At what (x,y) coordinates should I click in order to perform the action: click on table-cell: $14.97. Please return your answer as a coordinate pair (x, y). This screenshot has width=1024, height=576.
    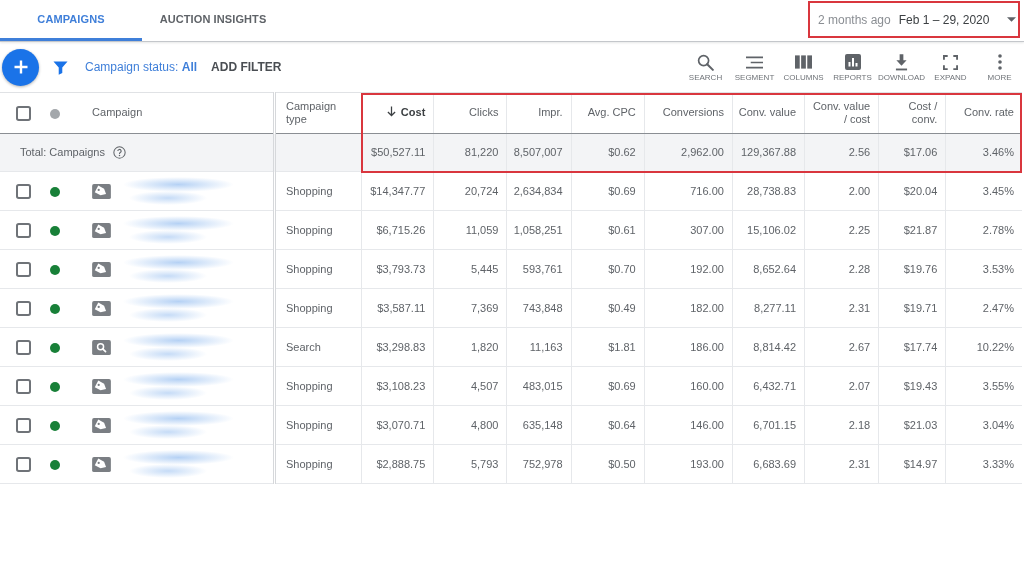
    Looking at the image, I should click on (912, 464).